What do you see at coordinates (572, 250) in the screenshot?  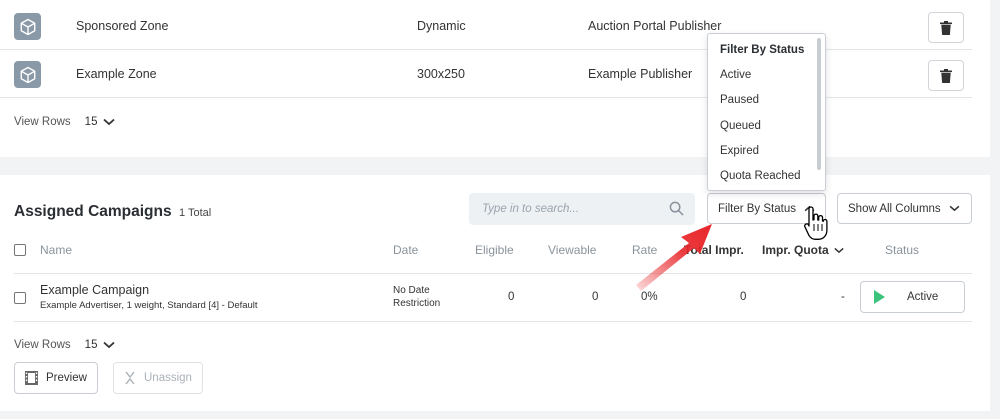 I see `column-header-viewable: Viewable` at bounding box center [572, 250].